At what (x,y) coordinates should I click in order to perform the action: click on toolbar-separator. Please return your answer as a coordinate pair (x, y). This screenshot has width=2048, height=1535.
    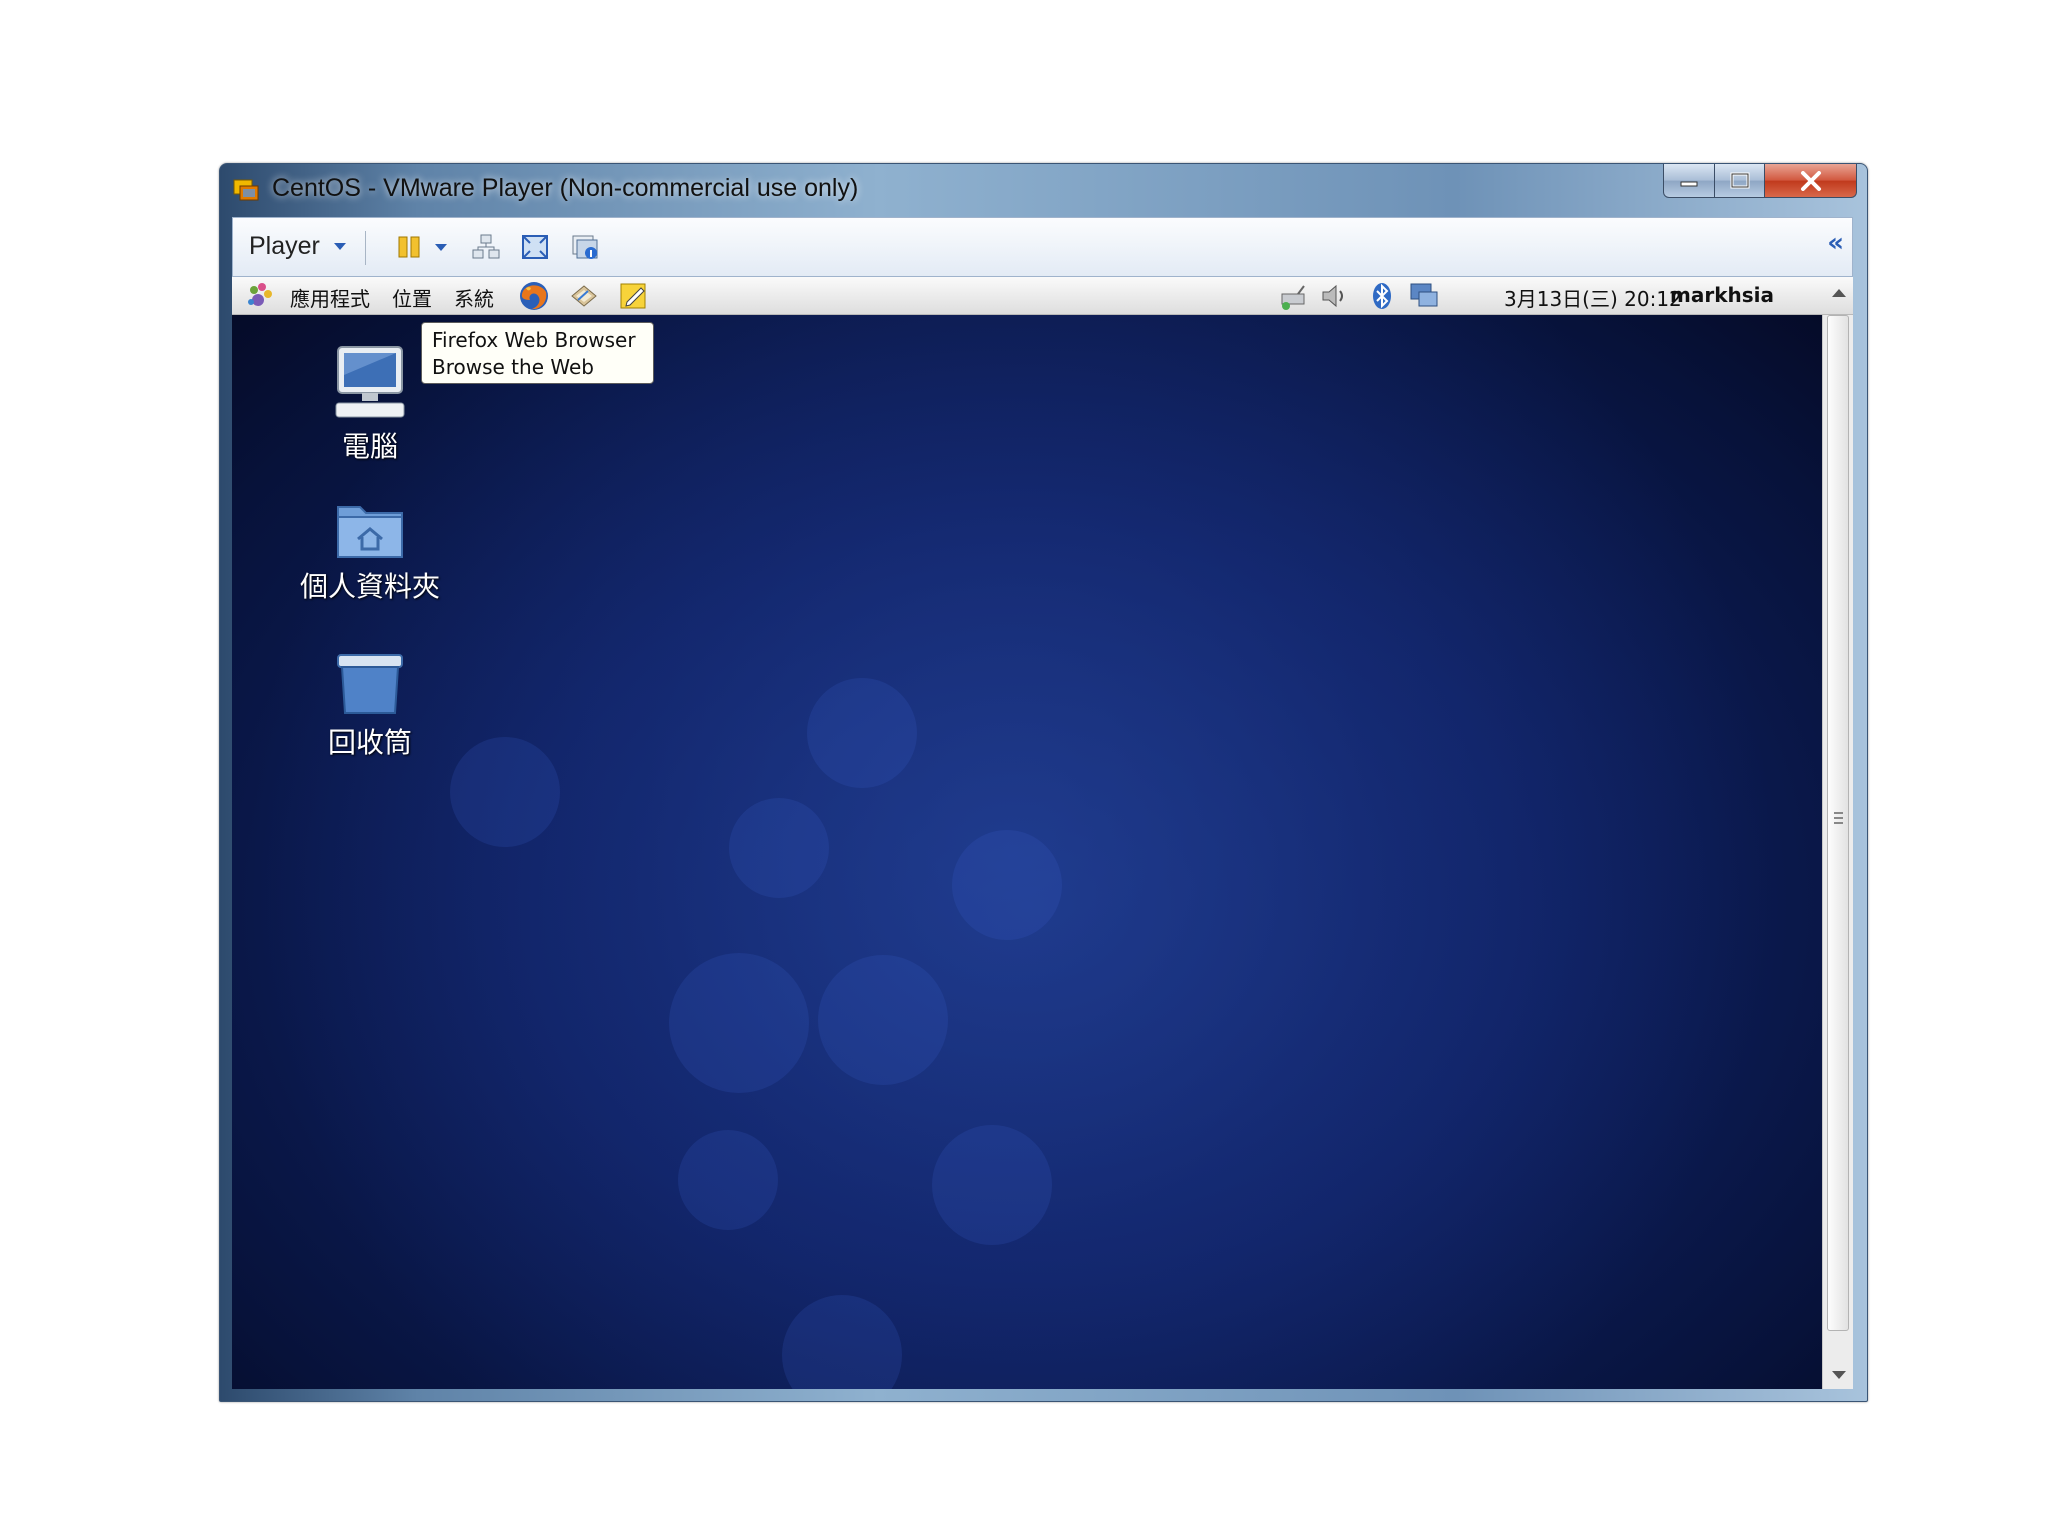
    Looking at the image, I should click on (365, 248).